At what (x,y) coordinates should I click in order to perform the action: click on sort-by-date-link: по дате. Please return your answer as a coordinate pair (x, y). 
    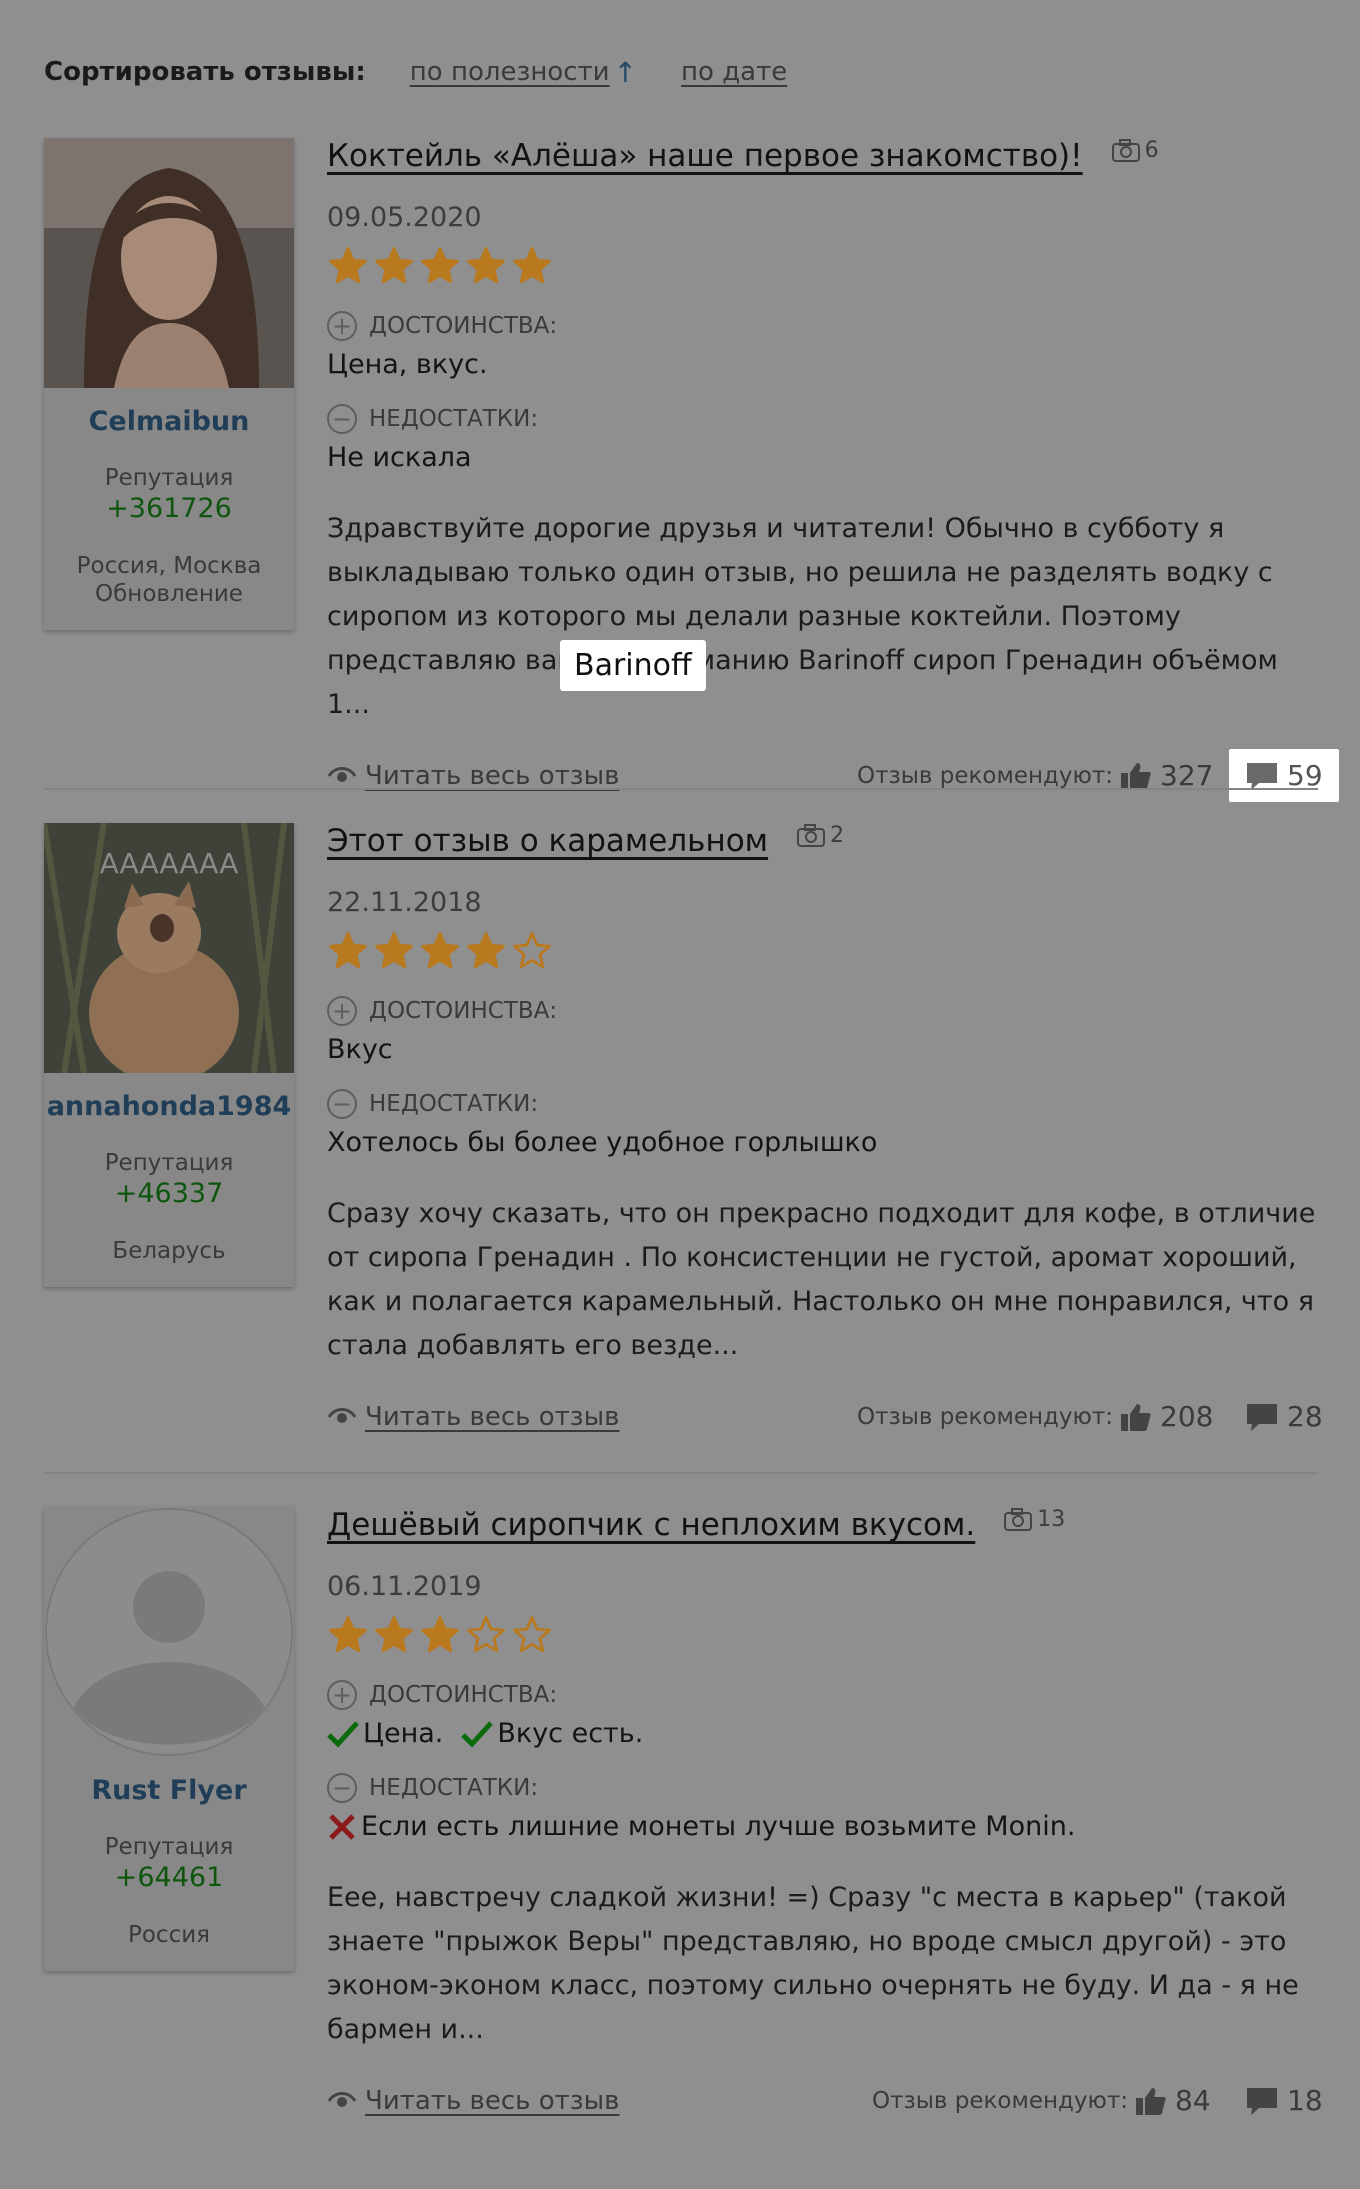
    Looking at the image, I should click on (734, 72).